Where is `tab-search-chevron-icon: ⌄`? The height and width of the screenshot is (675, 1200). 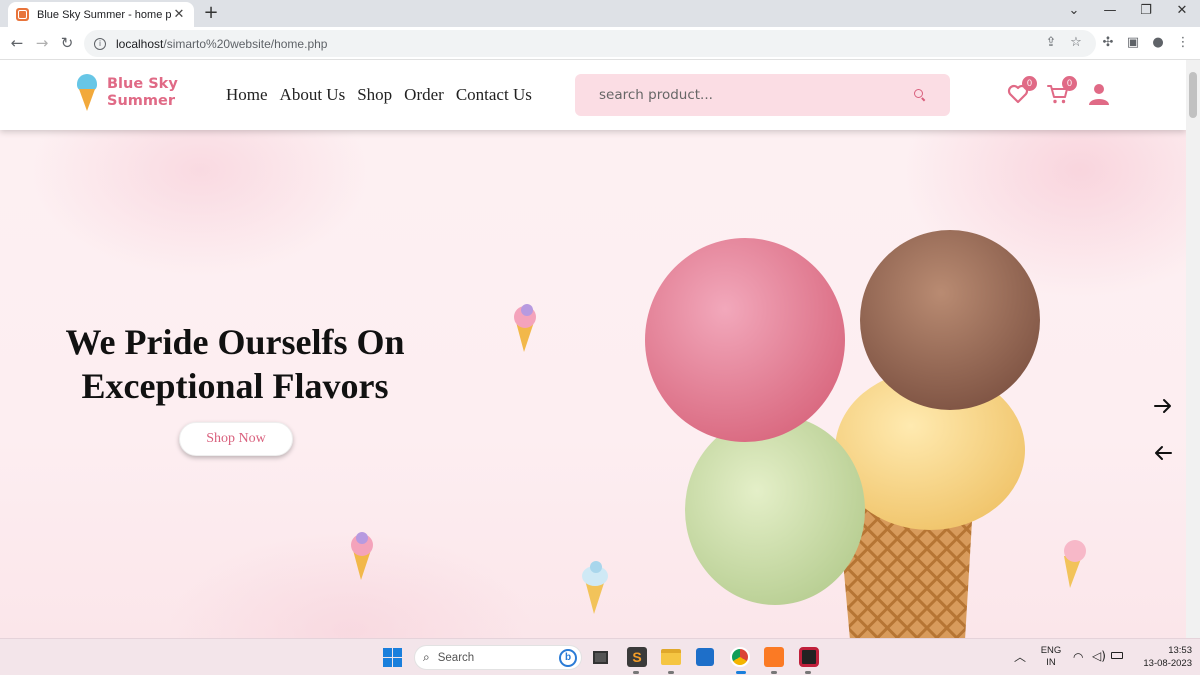 tab-search-chevron-icon: ⌄ is located at coordinates (1074, 10).